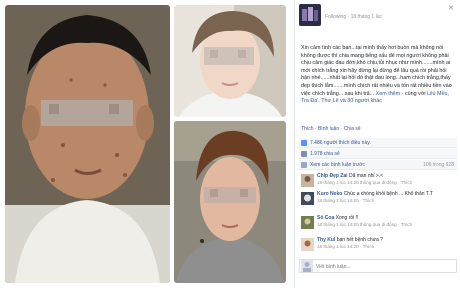 The width and height of the screenshot is (460, 288). I want to click on selfie-after-image, so click(230, 202).